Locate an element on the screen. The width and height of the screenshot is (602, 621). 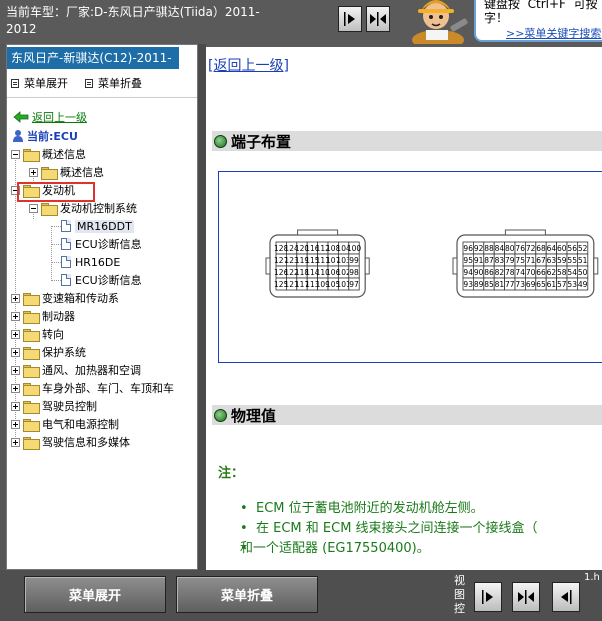
pin-number: 93 is located at coordinates (468, 284).